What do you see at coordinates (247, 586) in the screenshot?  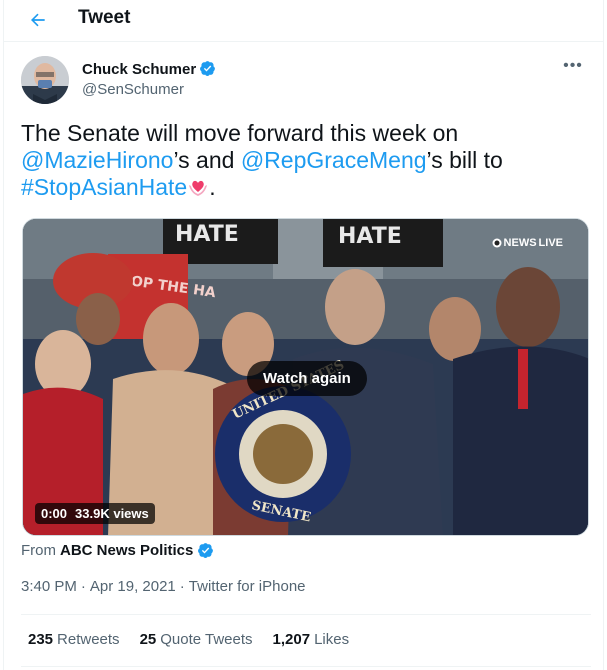 I see `tweet-client: Twitter for iPhone` at bounding box center [247, 586].